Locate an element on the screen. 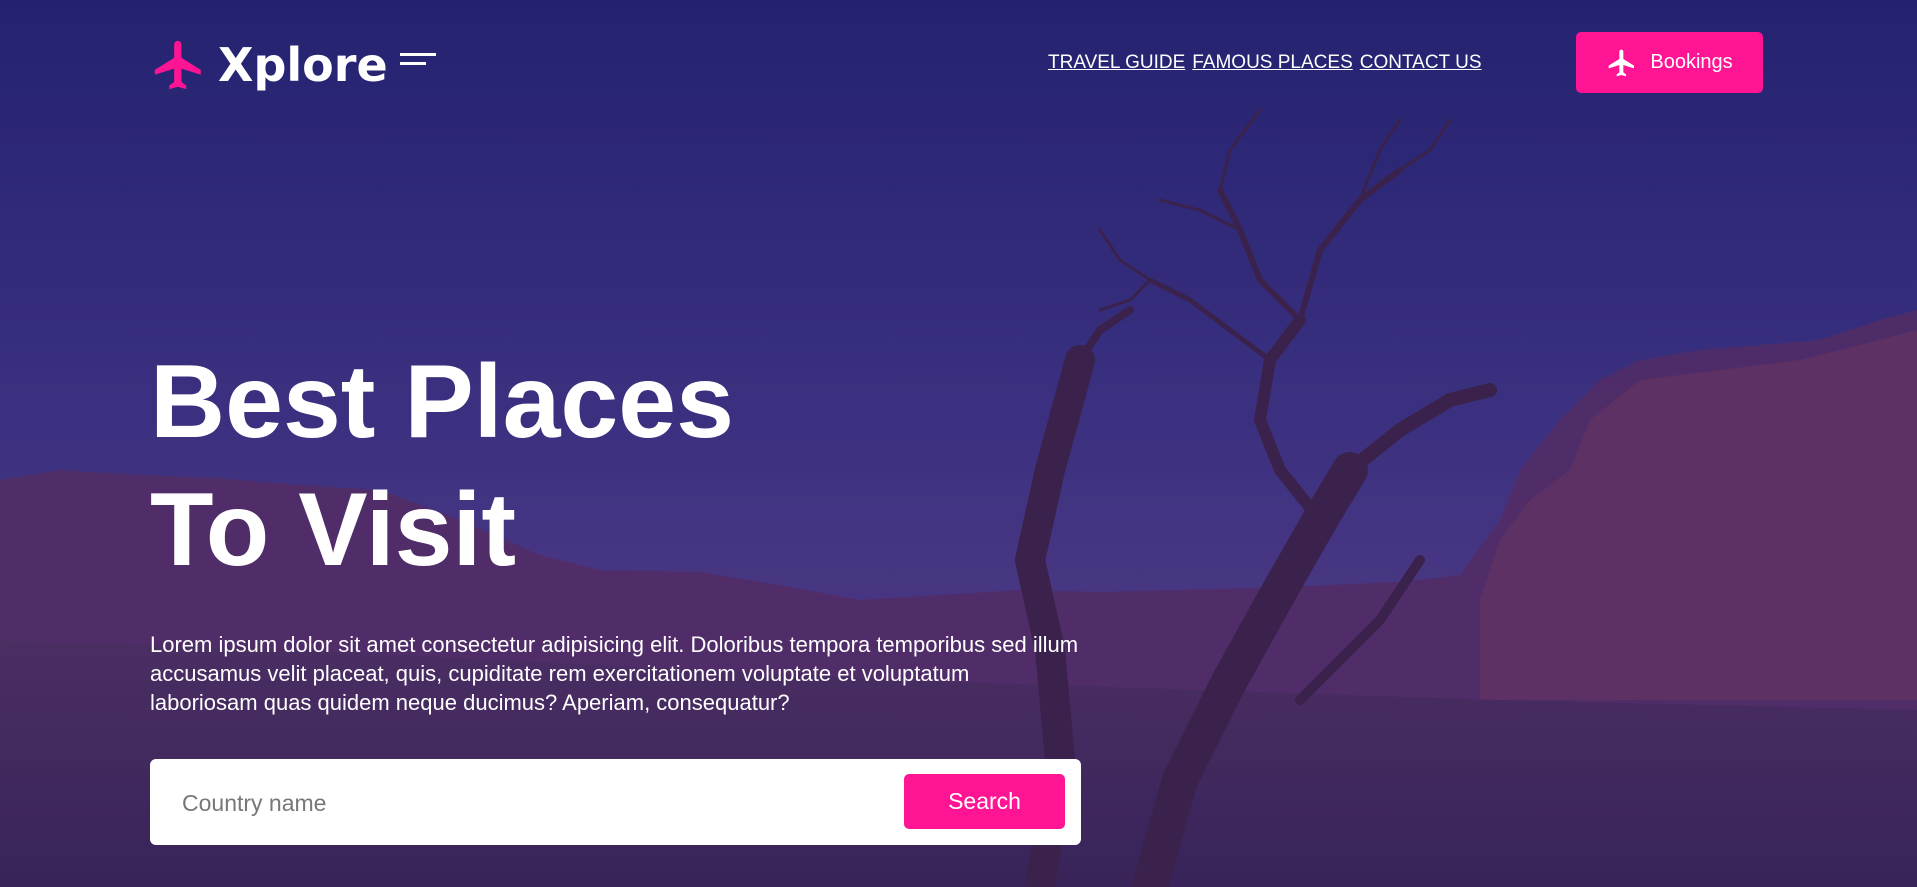 Image resolution: width=1917 pixels, height=887 pixels. search-bar: Search is located at coordinates (615, 802).